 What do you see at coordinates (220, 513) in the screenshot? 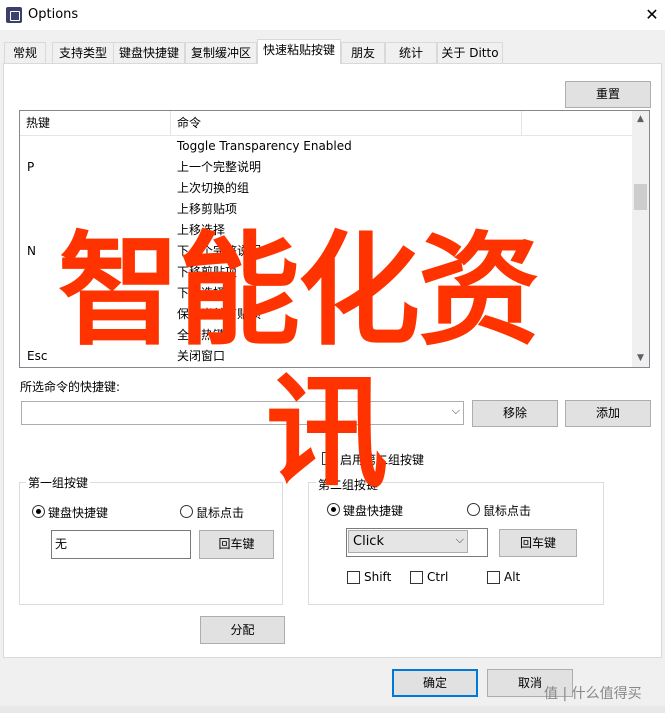
I see `group1-mouse-label: 鼠标点击` at bounding box center [220, 513].